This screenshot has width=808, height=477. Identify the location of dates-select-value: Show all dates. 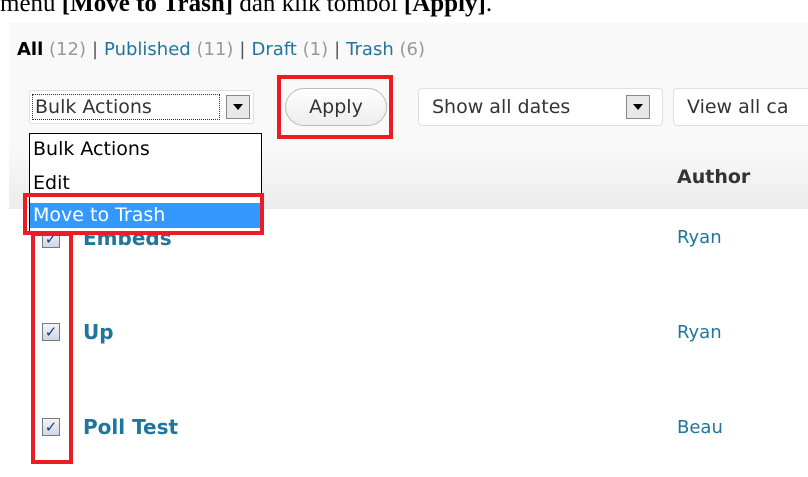
(501, 107).